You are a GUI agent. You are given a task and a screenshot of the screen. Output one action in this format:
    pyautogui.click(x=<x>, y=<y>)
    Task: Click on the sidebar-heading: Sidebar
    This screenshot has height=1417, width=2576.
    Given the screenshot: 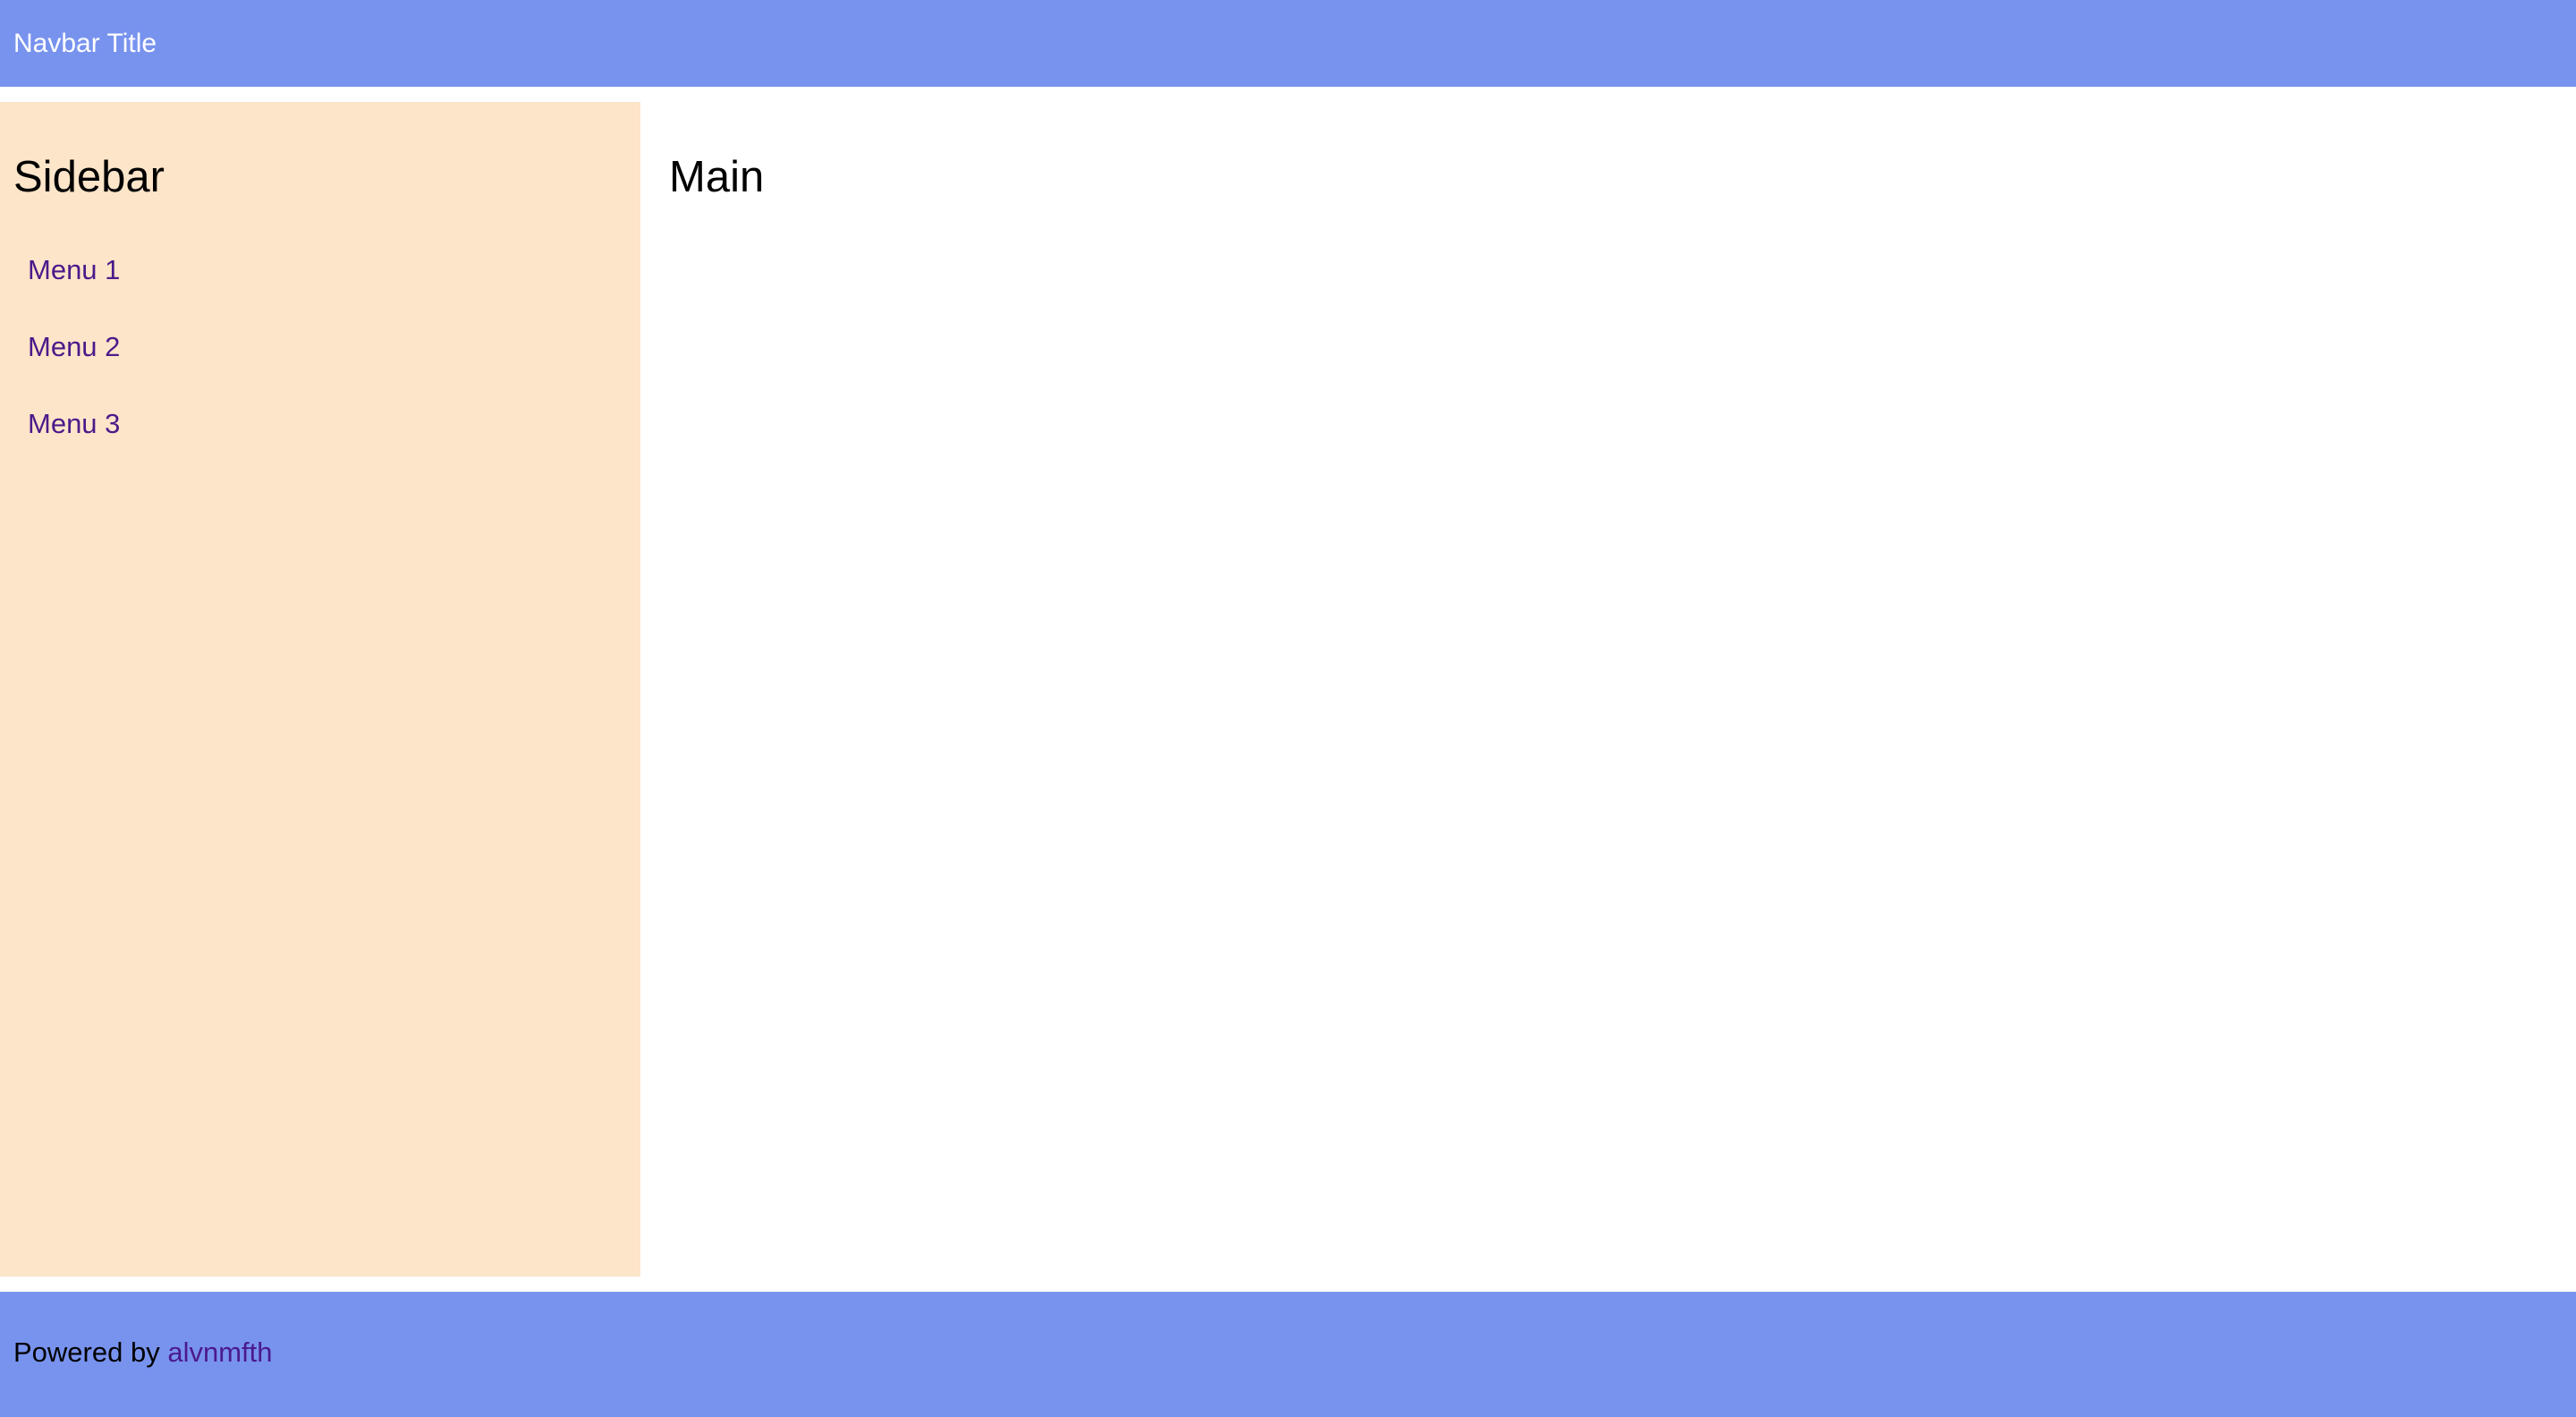 What is the action you would take?
    pyautogui.click(x=89, y=177)
    